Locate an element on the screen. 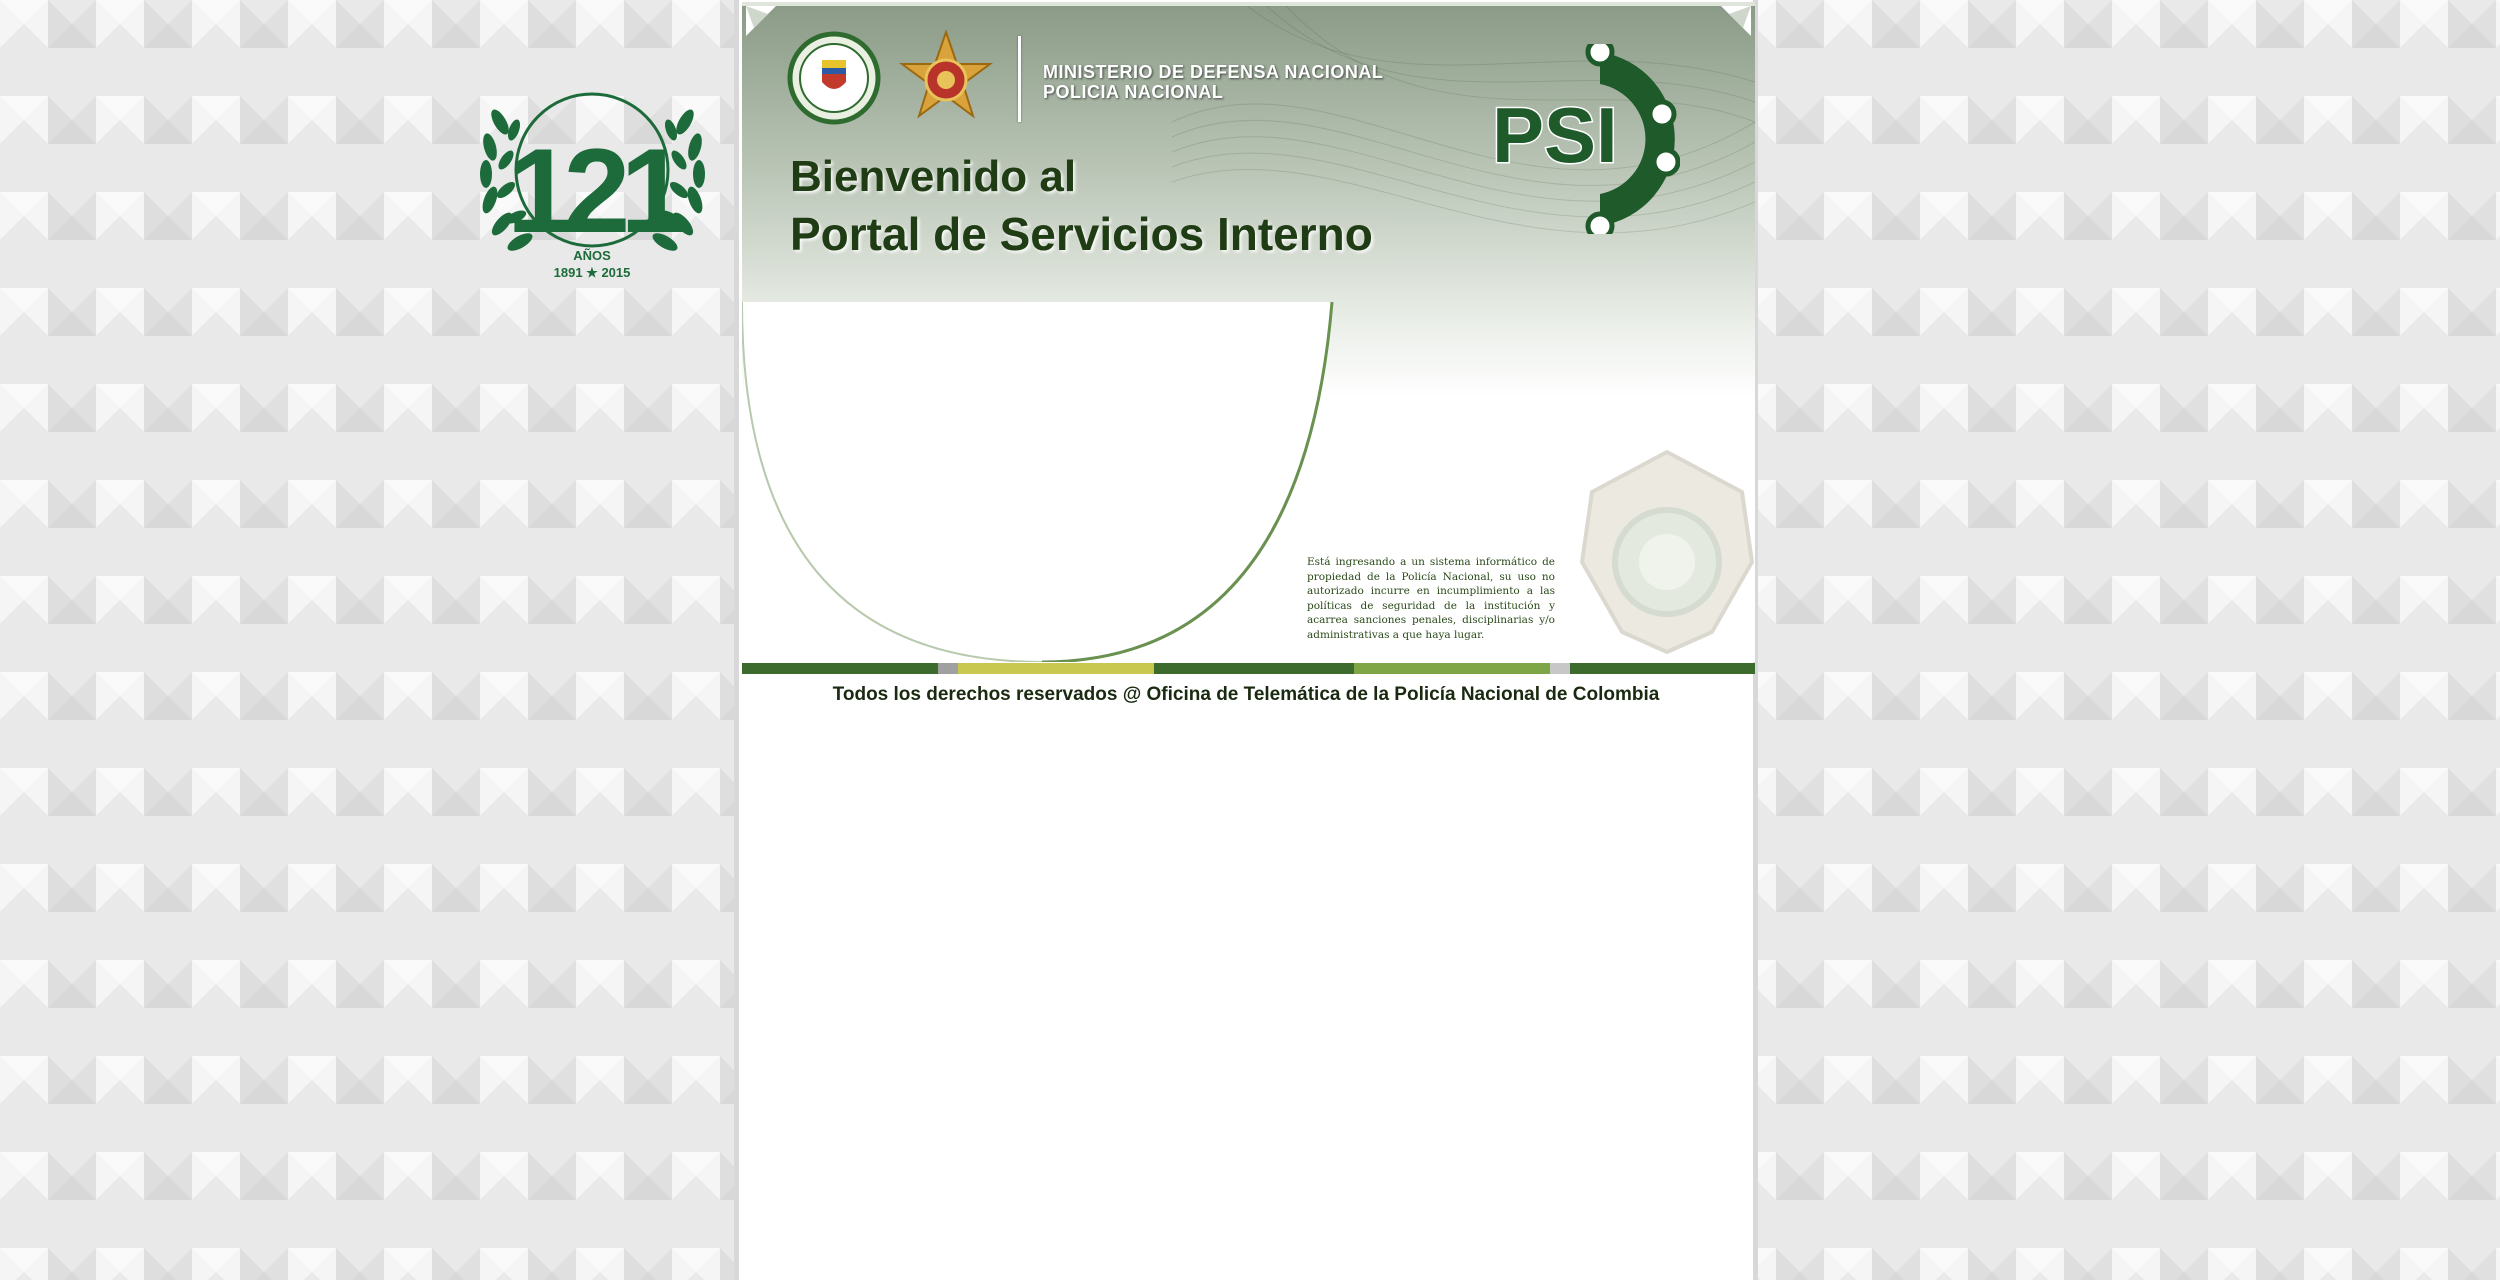 The height and width of the screenshot is (1280, 2500). emblem-number: 121 is located at coordinates (595, 191).